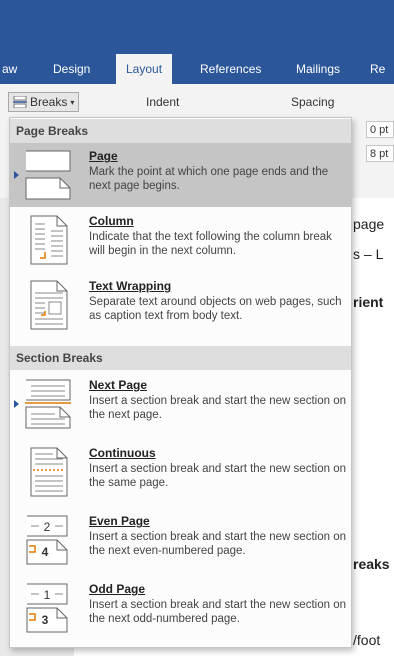 The width and height of the screenshot is (394, 656). I want to click on next-page-break-icon, so click(48, 404).